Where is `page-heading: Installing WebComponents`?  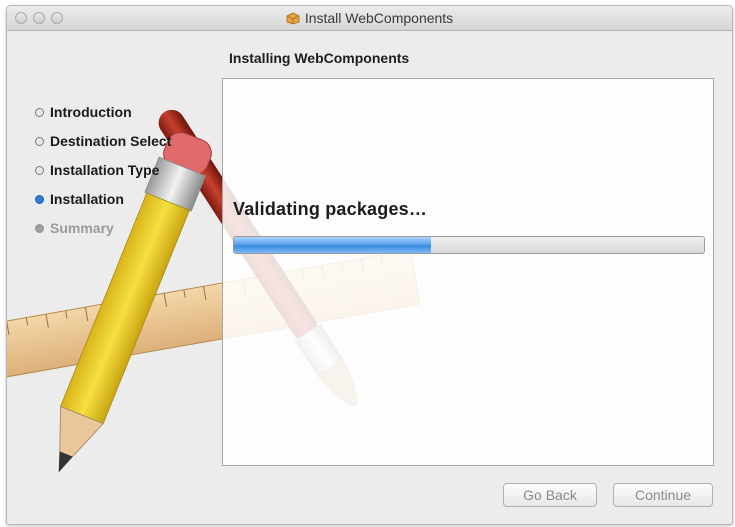
page-heading: Installing WebComponents is located at coordinates (319, 58).